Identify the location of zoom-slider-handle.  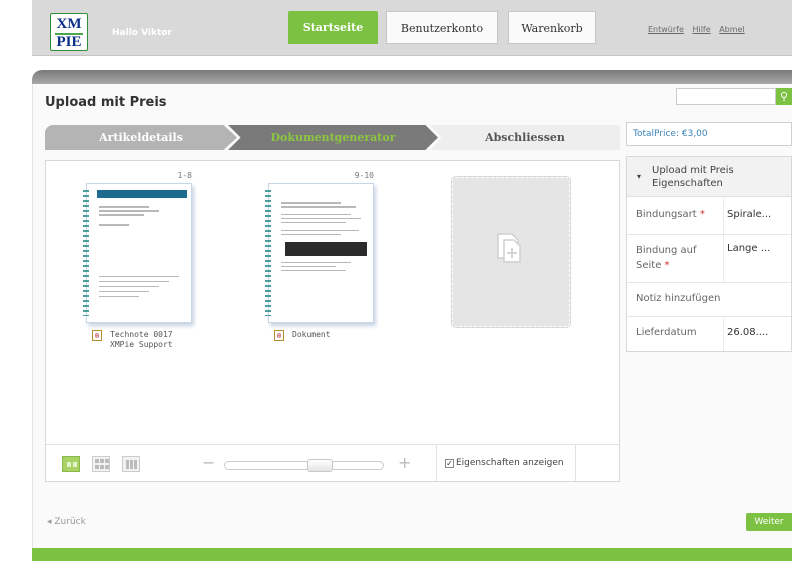
(320, 465).